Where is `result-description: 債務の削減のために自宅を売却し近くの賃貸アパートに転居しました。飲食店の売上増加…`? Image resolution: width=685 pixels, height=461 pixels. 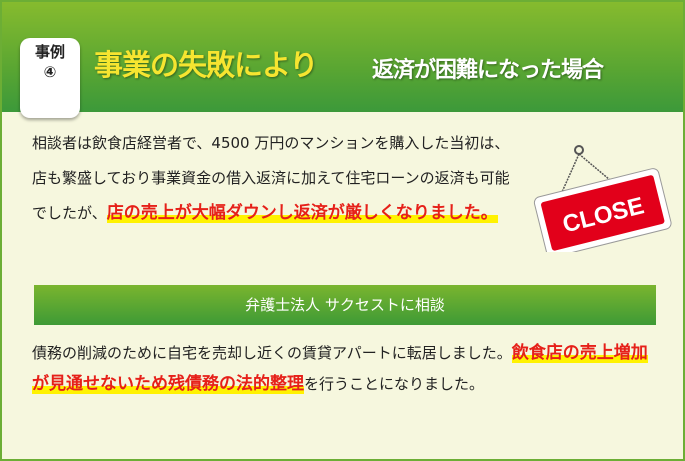
result-description: 債務の削減のために自宅を売却し近くの賃貸アパートに転居しました。飲食店の売上増加… is located at coordinates (342, 369).